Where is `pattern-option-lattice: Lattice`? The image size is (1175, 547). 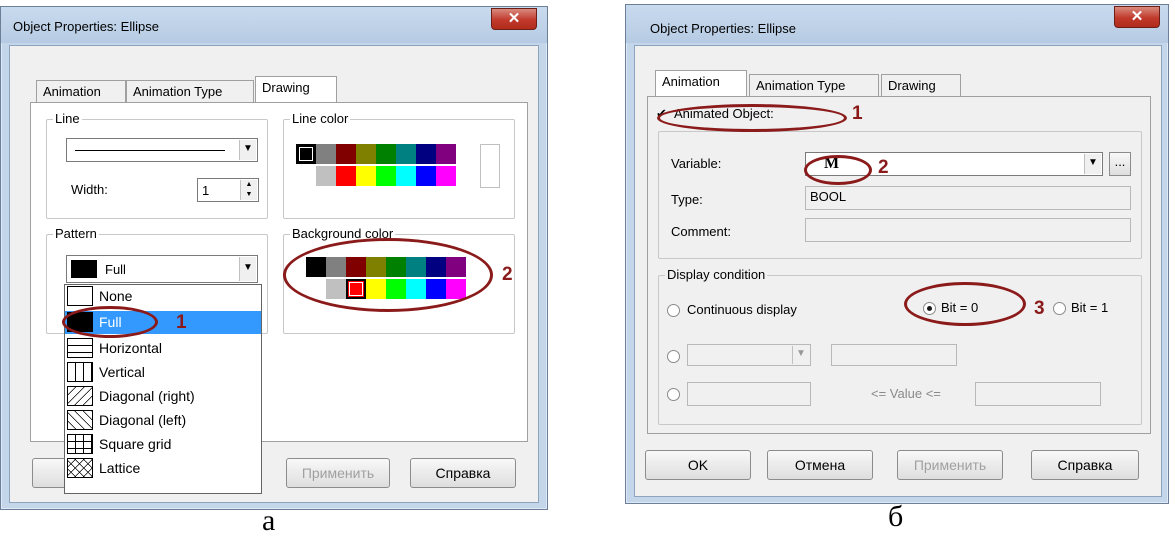
pattern-option-lattice: Lattice is located at coordinates (163, 468).